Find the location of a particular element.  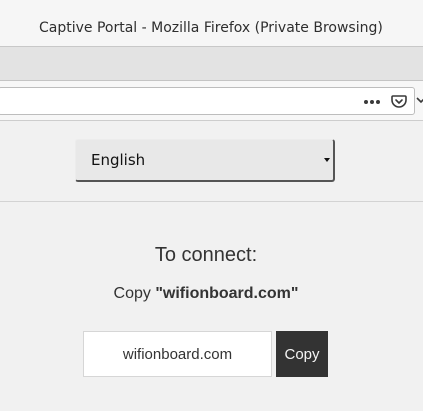

dropdown-arrow-icon is located at coordinates (327, 160).